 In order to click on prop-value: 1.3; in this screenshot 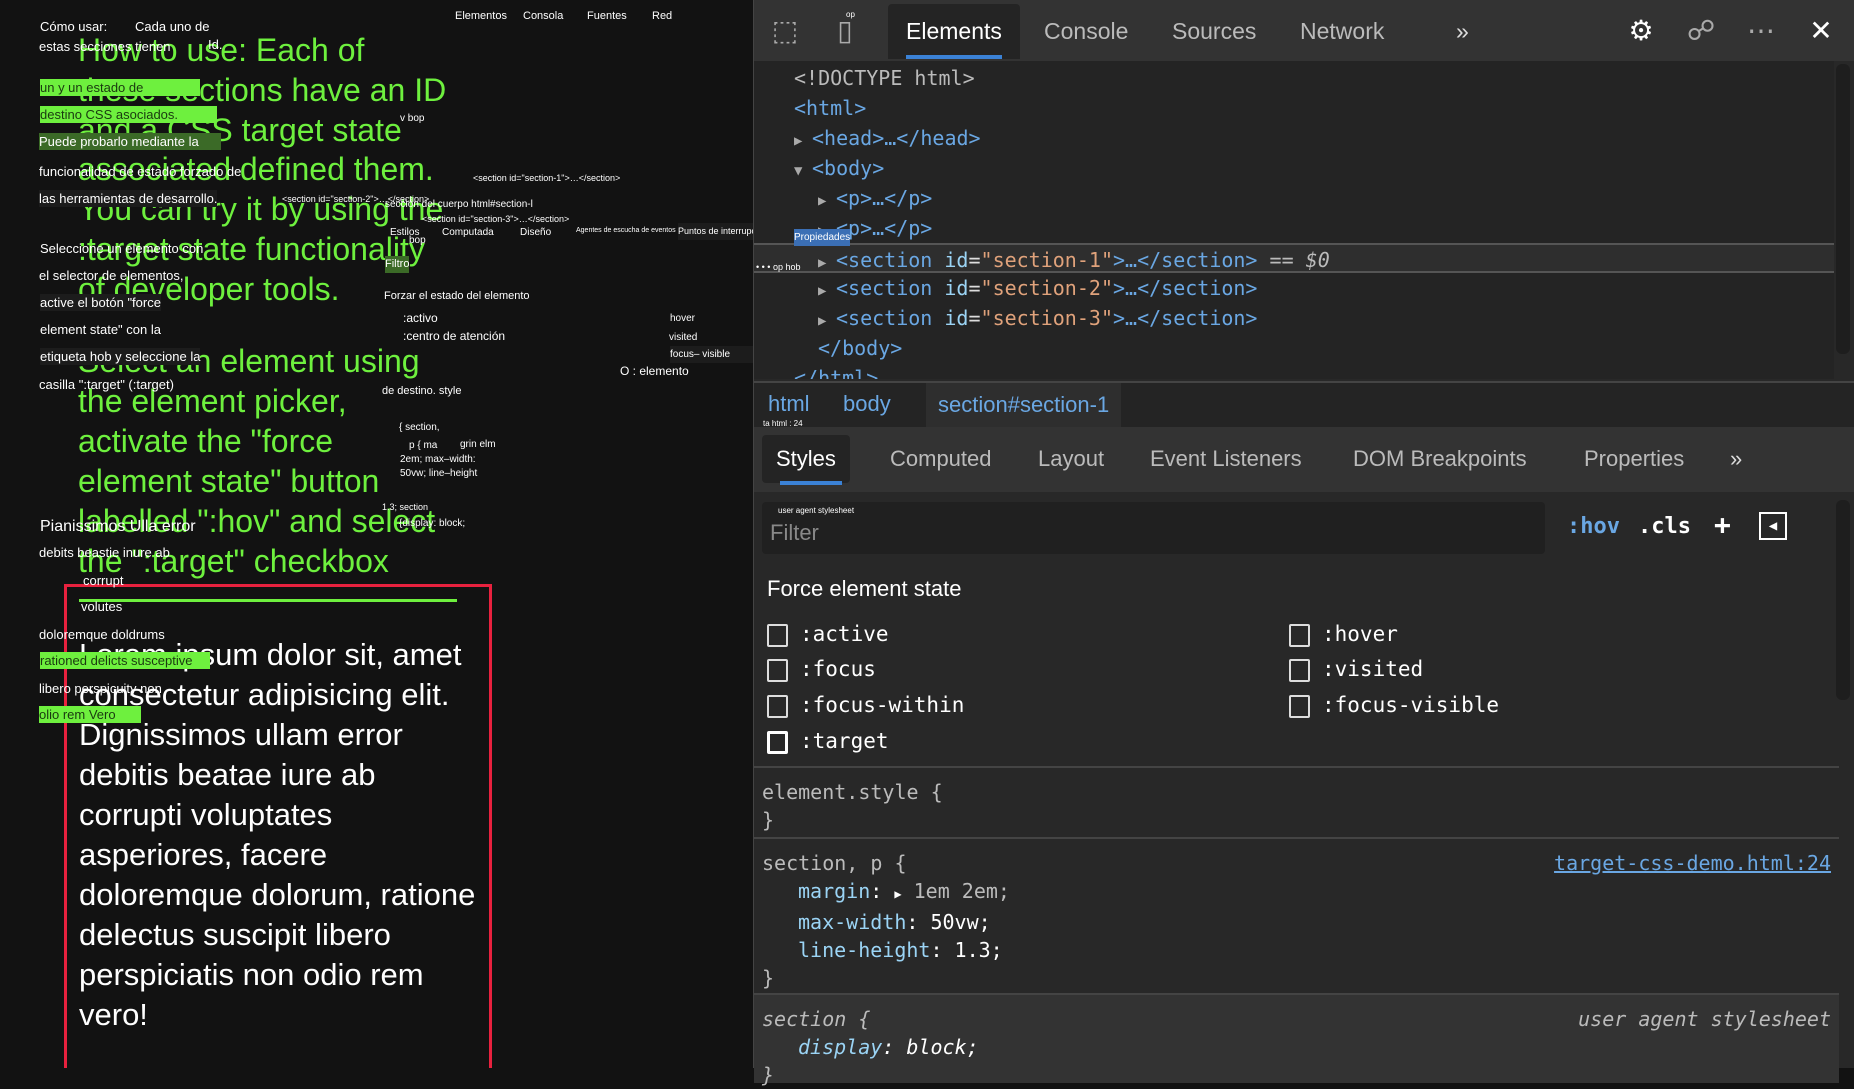, I will do `click(979, 950)`.